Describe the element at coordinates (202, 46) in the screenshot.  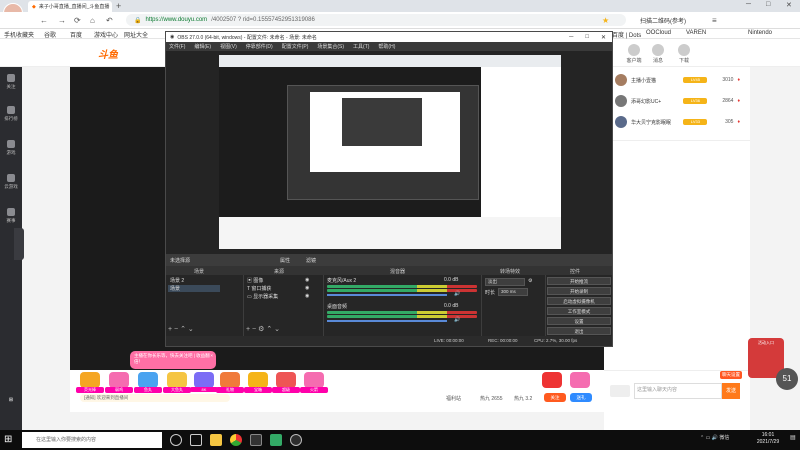
I see `menu-edit: 编辑(E)` at that location.